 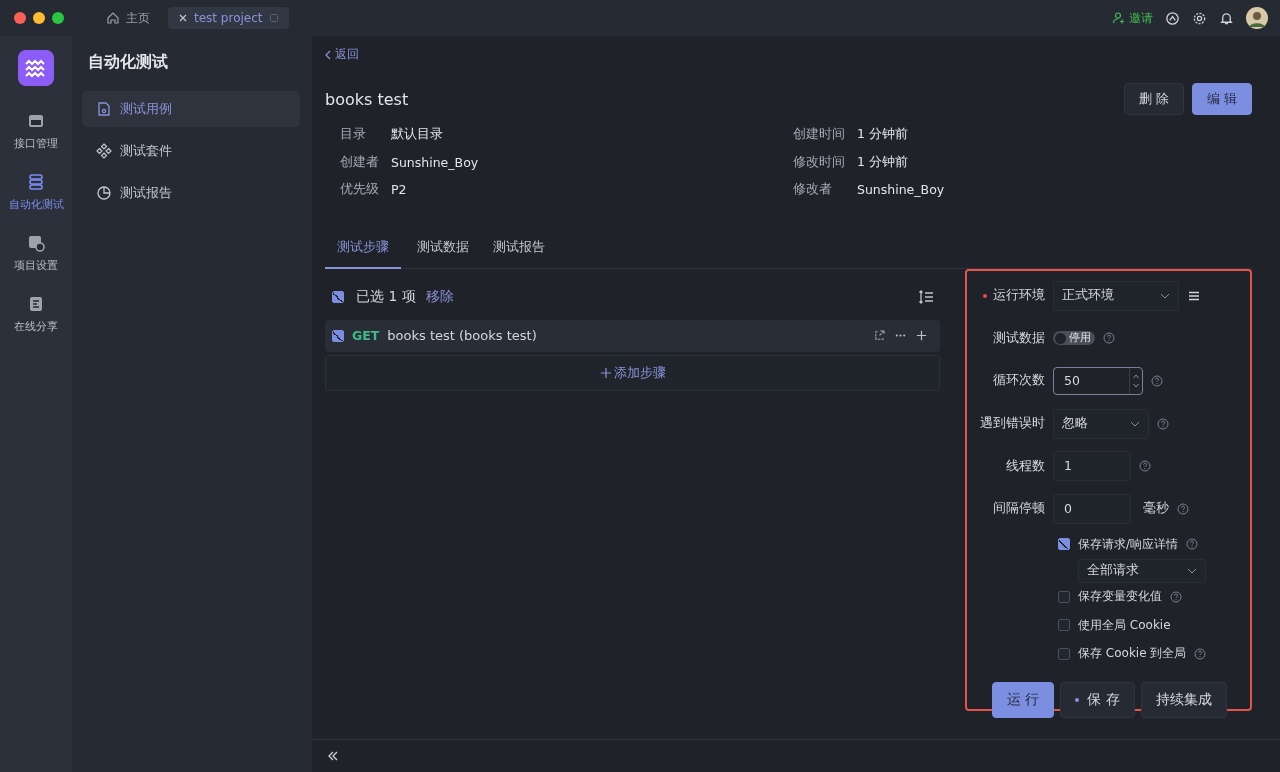 What do you see at coordinates (36, 304) in the screenshot?
I see `document-icon` at bounding box center [36, 304].